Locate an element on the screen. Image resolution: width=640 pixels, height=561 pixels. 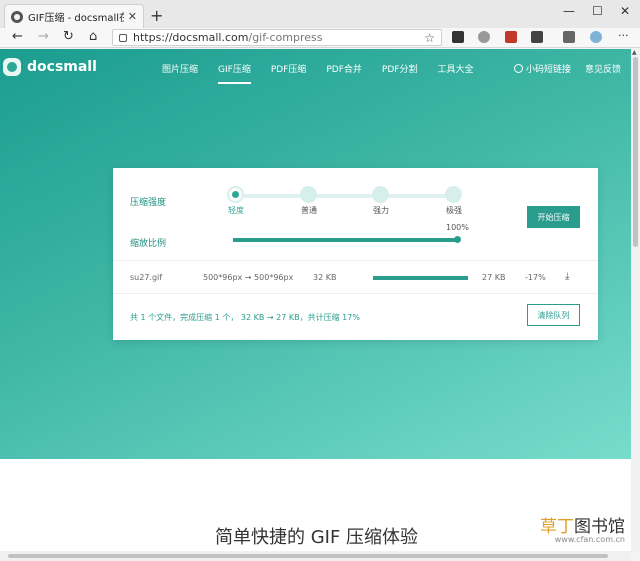
url-text: https://docsmall.com/gif-compress is located at coordinates (228, 37).